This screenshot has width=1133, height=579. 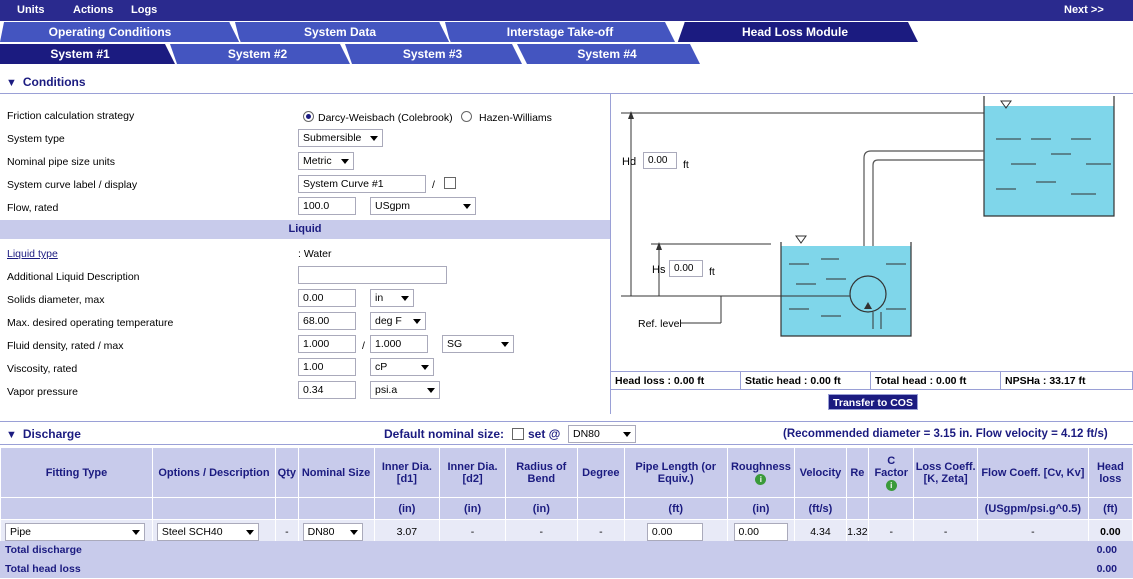 What do you see at coordinates (327, 298) in the screenshot?
I see `solids-input: 0.00` at bounding box center [327, 298].